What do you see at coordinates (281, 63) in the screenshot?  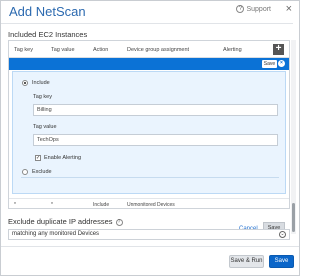 I see `row-close-icon: ×` at bounding box center [281, 63].